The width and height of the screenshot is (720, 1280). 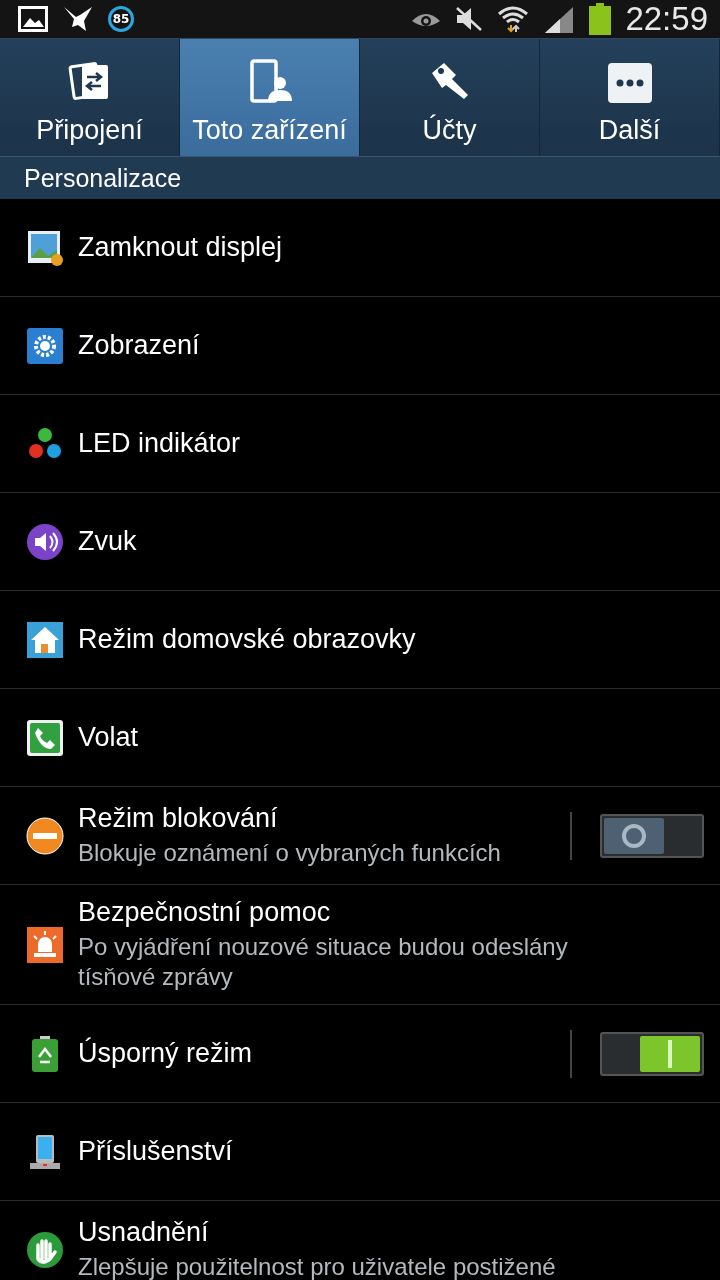 What do you see at coordinates (90, 97) in the screenshot?
I see `tab: Připojení` at bounding box center [90, 97].